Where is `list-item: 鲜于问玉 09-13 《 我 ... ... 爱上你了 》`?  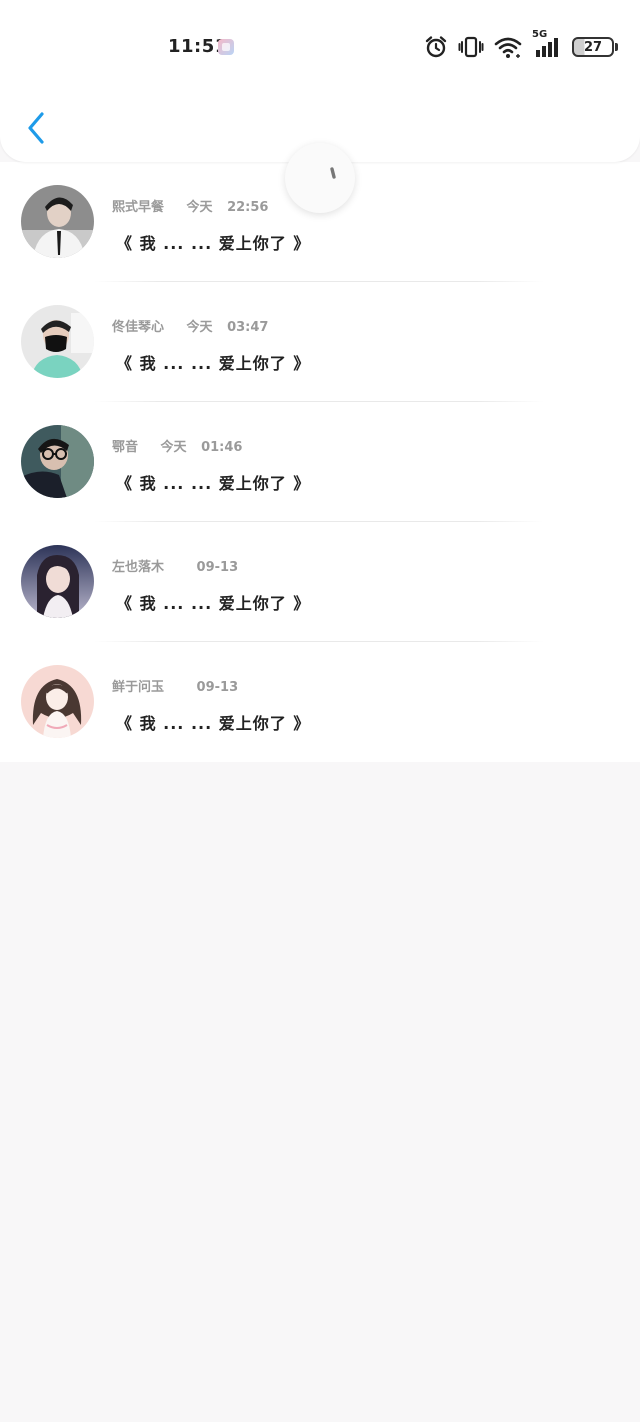 list-item: 鲜于问玉 09-13 《 我 ... ... 爱上你了 》 is located at coordinates (320, 702).